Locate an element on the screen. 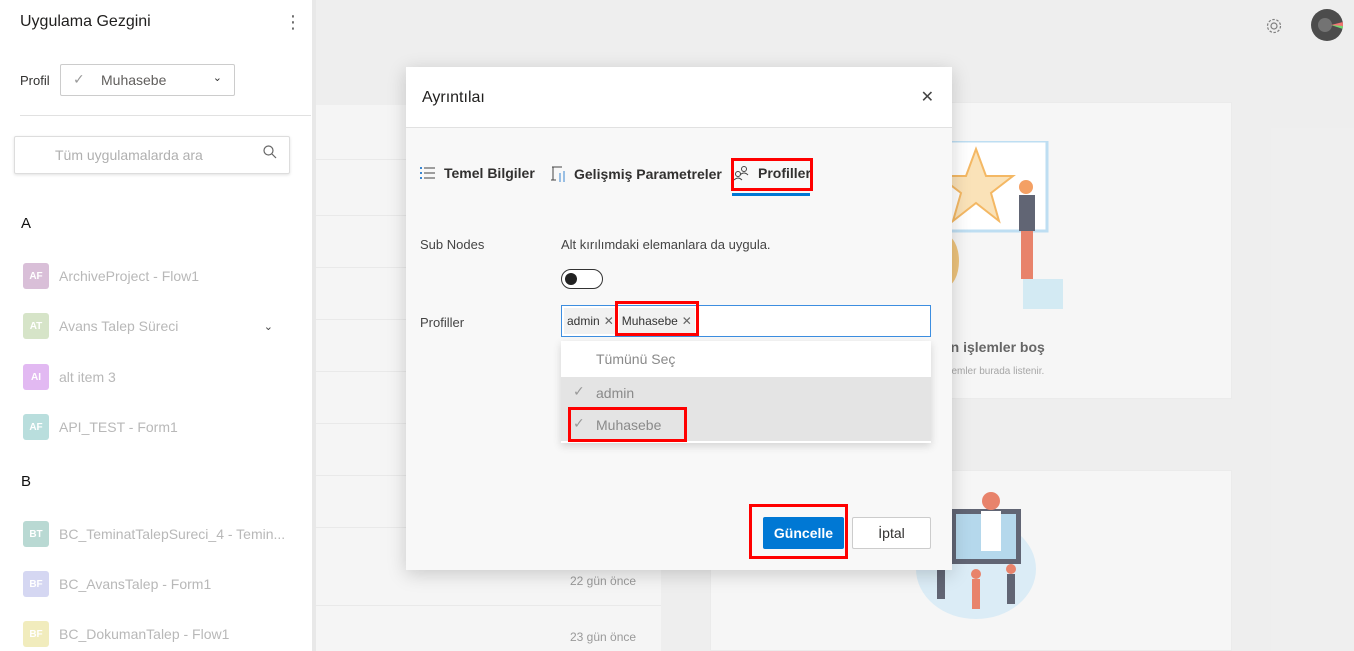 This screenshot has height=651, width=1354. group-letter: A is located at coordinates (26, 223).